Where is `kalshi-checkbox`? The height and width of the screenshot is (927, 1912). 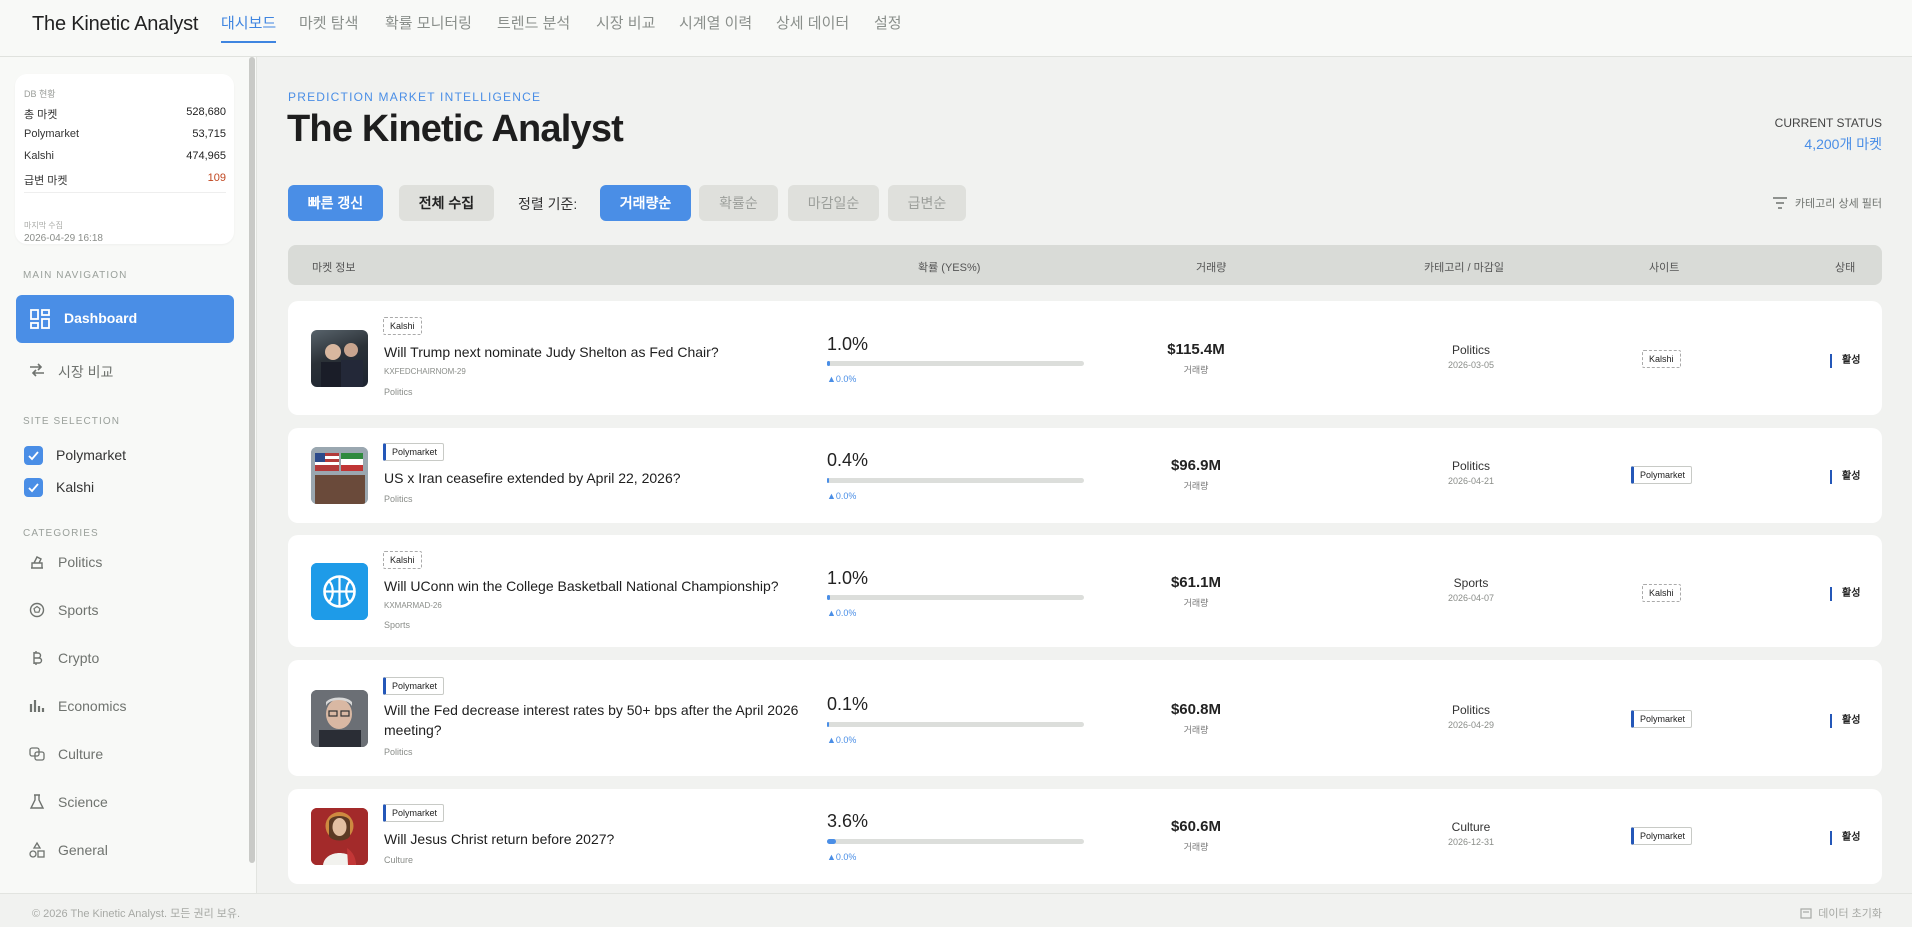 kalshi-checkbox is located at coordinates (33, 487).